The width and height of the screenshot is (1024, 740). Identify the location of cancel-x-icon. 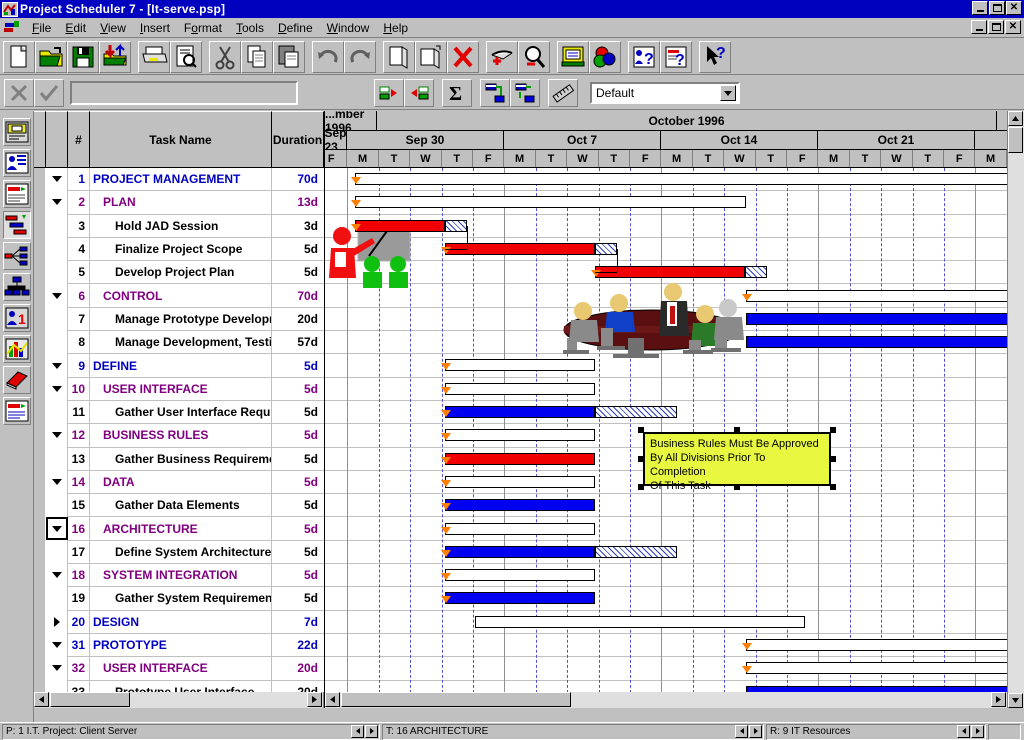
(19, 92).